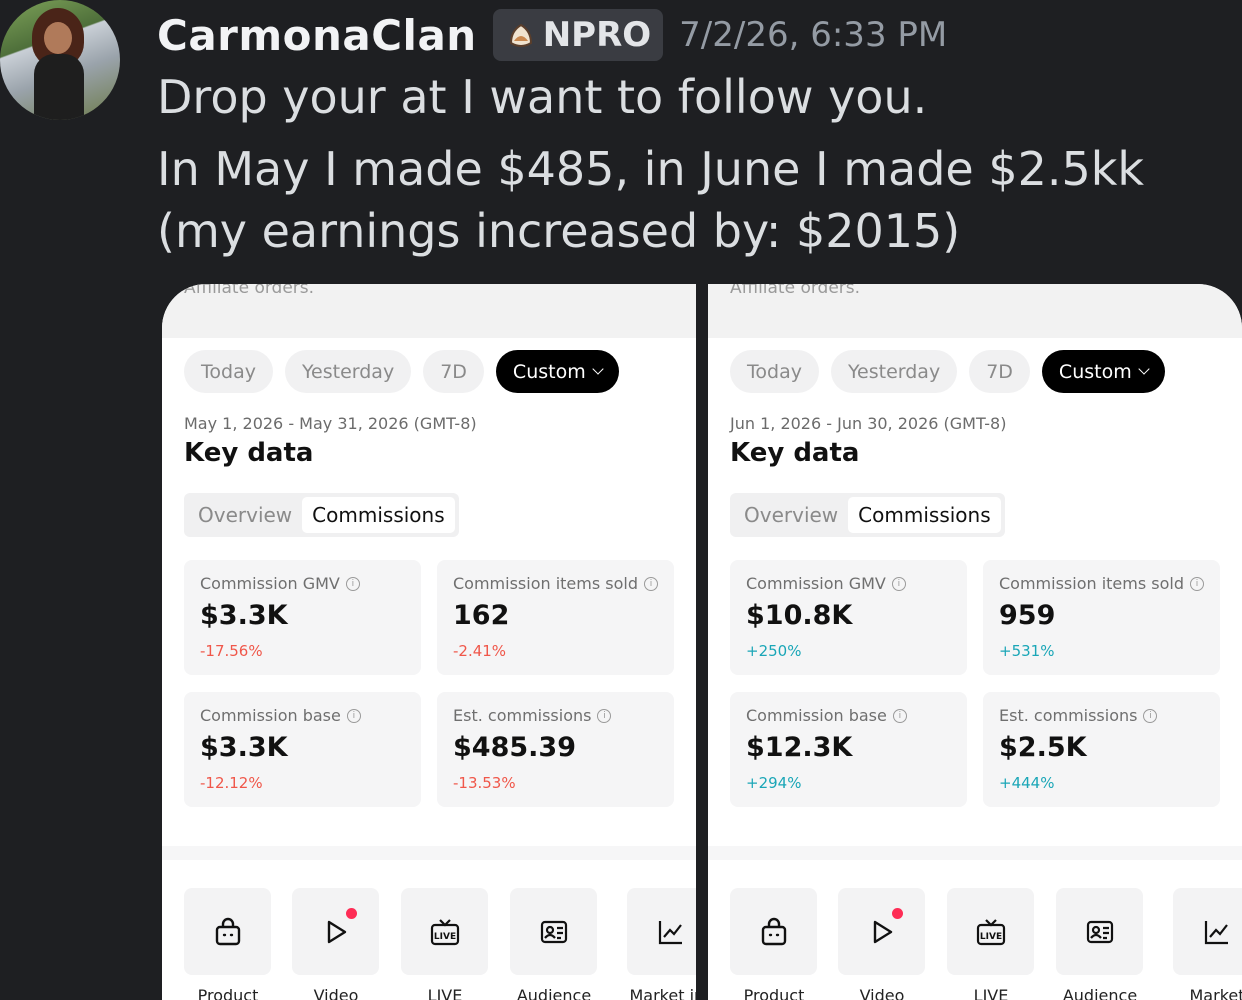  Describe the element at coordinates (520, 35) in the screenshot. I see `pouch-icon` at that location.